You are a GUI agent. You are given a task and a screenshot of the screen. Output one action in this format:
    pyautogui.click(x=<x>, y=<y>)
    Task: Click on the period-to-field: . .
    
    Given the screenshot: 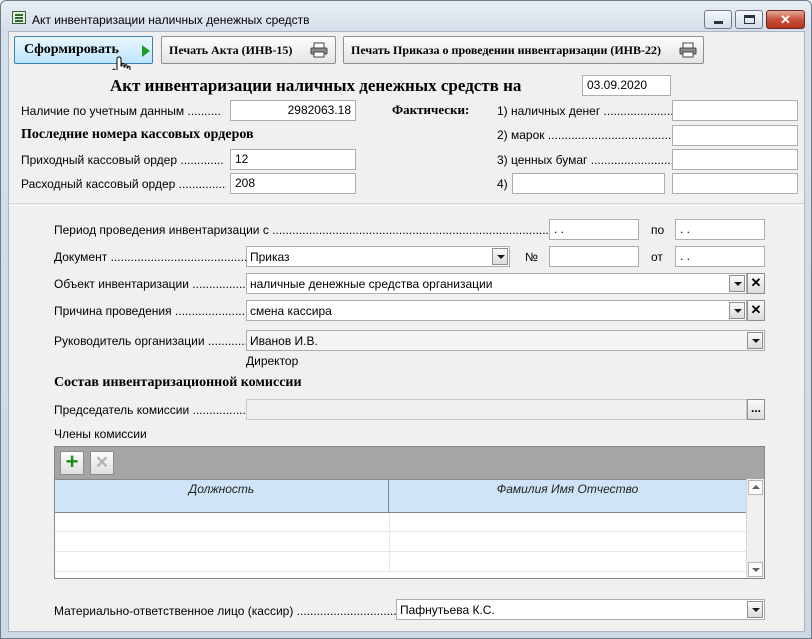 What is the action you would take?
    pyautogui.click(x=720, y=229)
    